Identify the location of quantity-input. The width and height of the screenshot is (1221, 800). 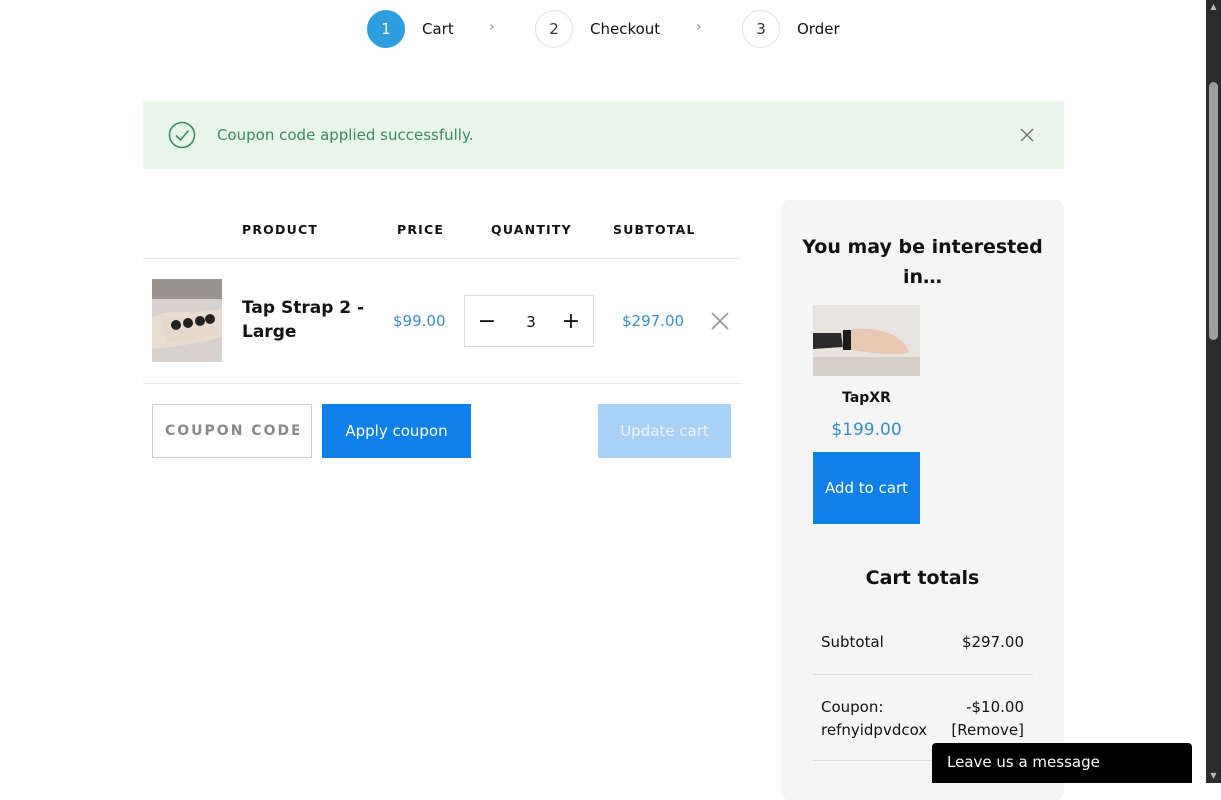
(531, 322).